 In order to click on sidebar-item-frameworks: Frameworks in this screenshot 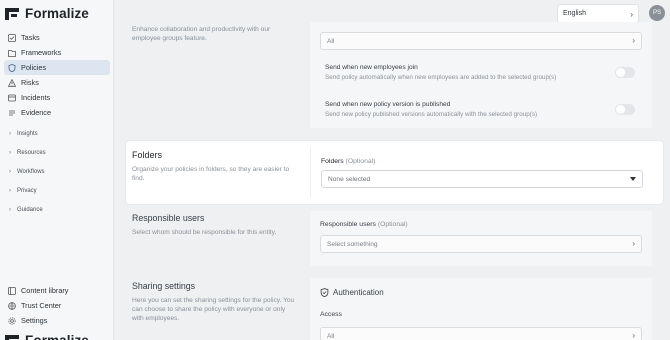, I will do `click(57, 52)`.